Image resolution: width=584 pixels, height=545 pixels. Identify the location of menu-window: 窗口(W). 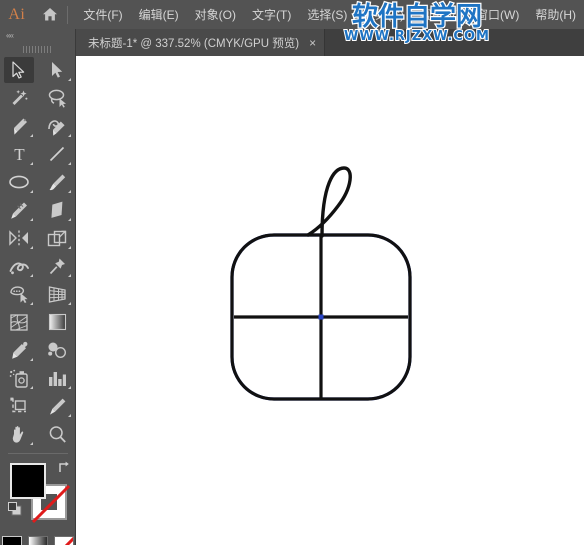
(497, 14).